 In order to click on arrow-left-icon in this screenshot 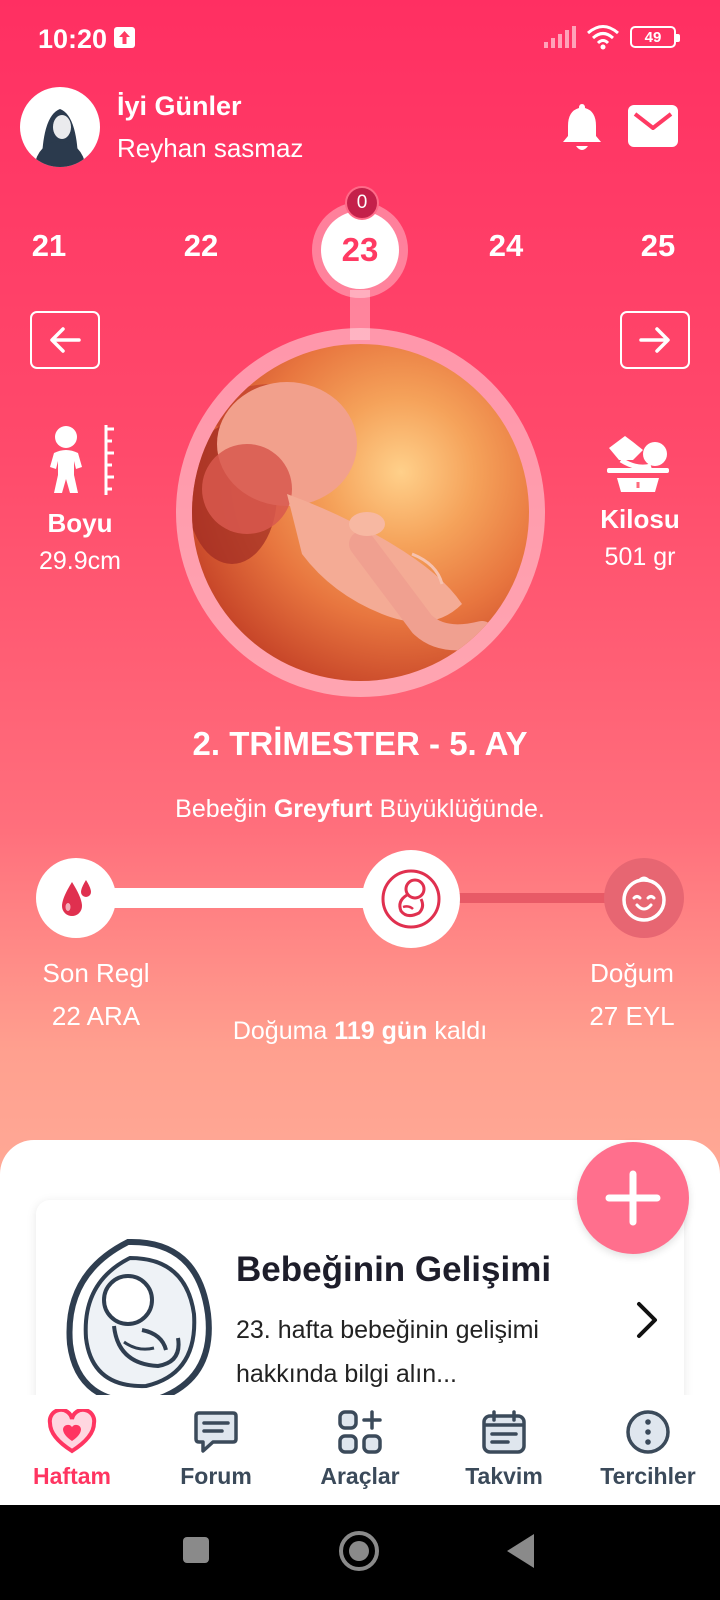, I will do `click(65, 340)`.